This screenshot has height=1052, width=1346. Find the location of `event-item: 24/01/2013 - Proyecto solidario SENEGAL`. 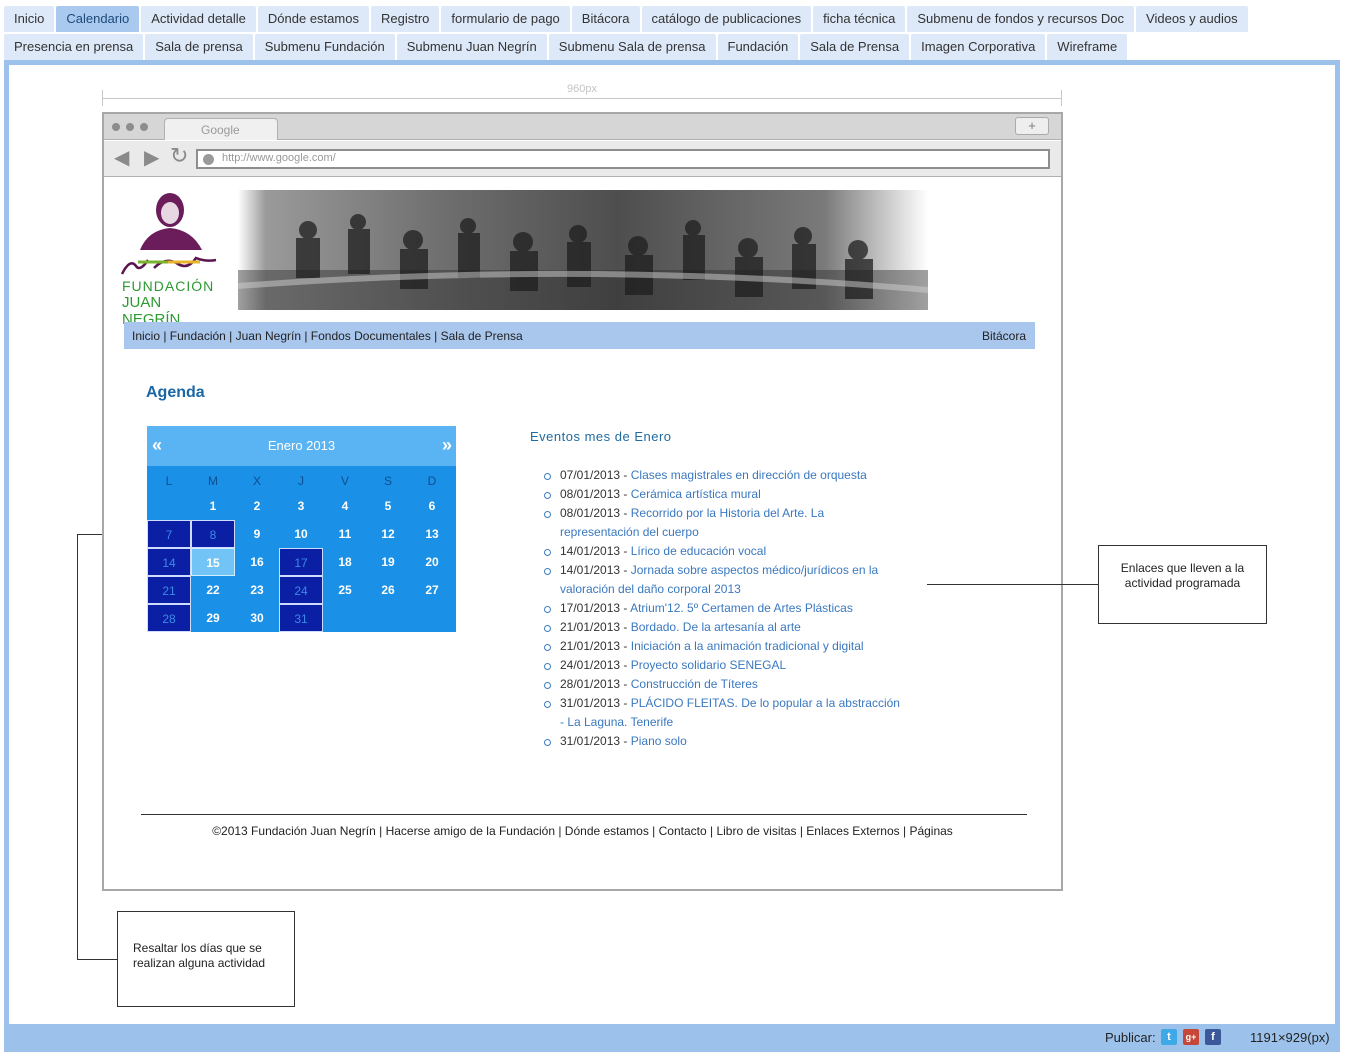

event-item: 24/01/2013 - Proyecto solidario SENEGAL is located at coordinates (724, 665).